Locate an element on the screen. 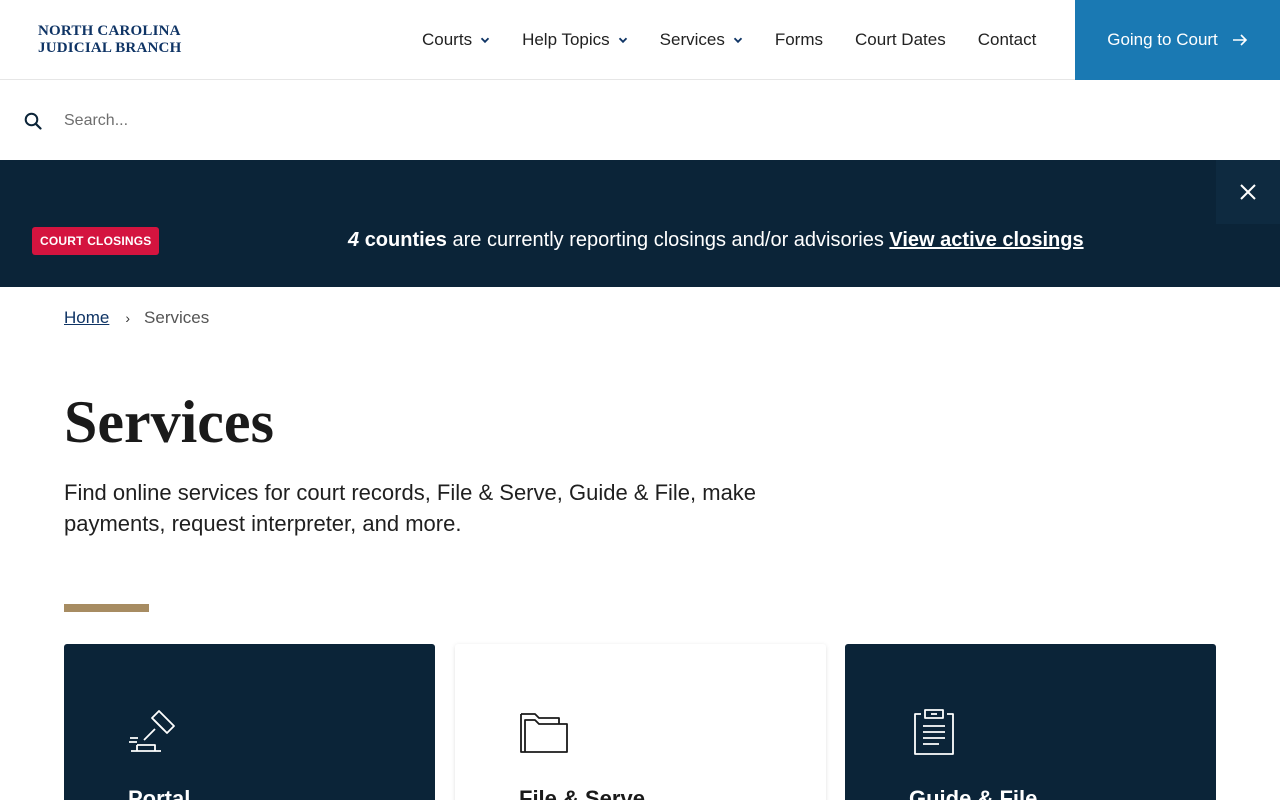 This screenshot has width=1280, height=800. nav-item-forms: Forms is located at coordinates (799, 40).